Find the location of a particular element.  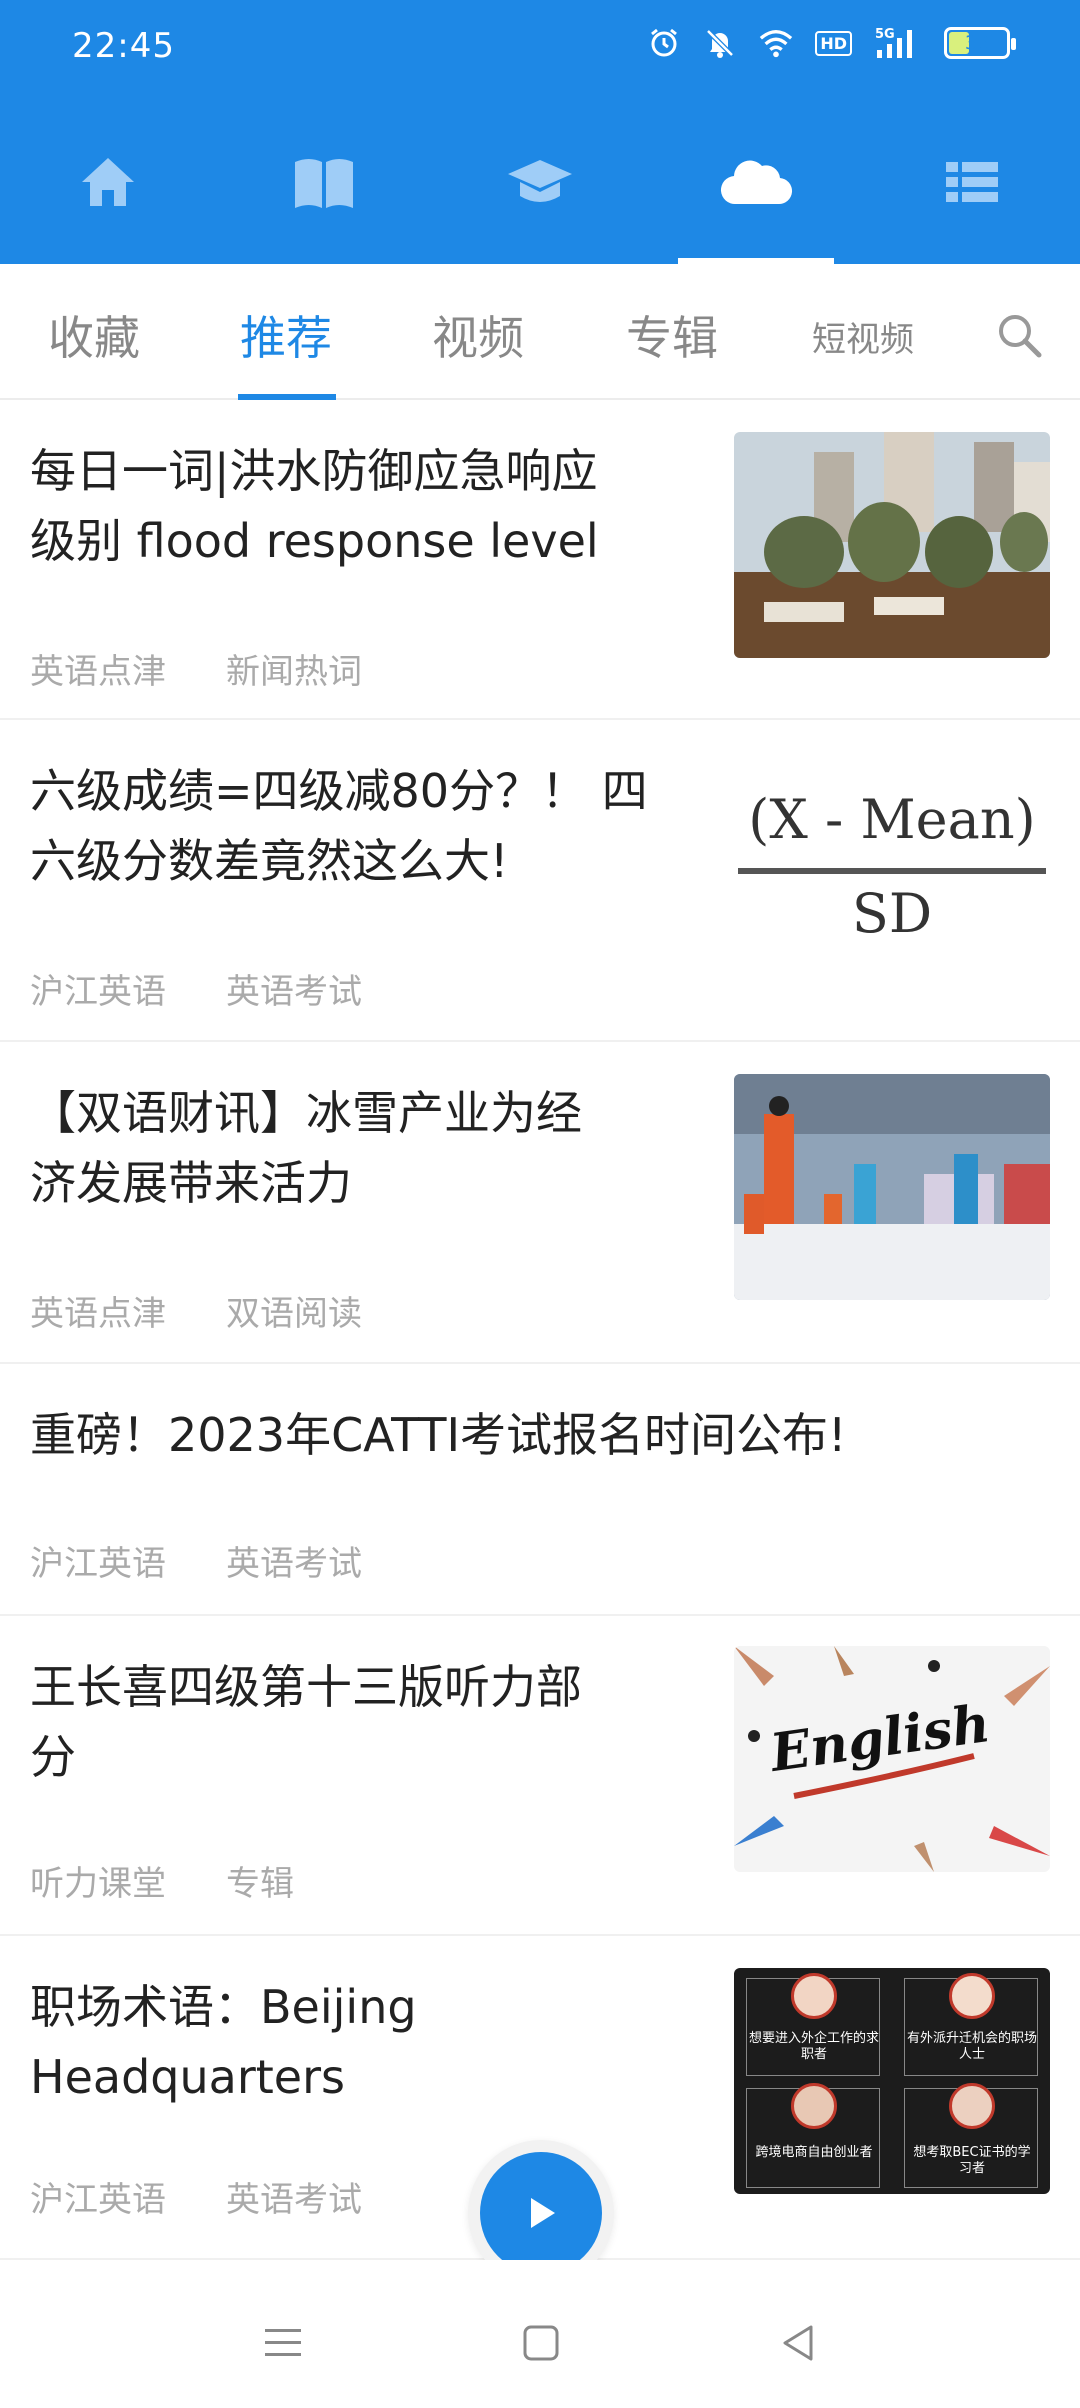

back-icon is located at coordinates (798, 2343).